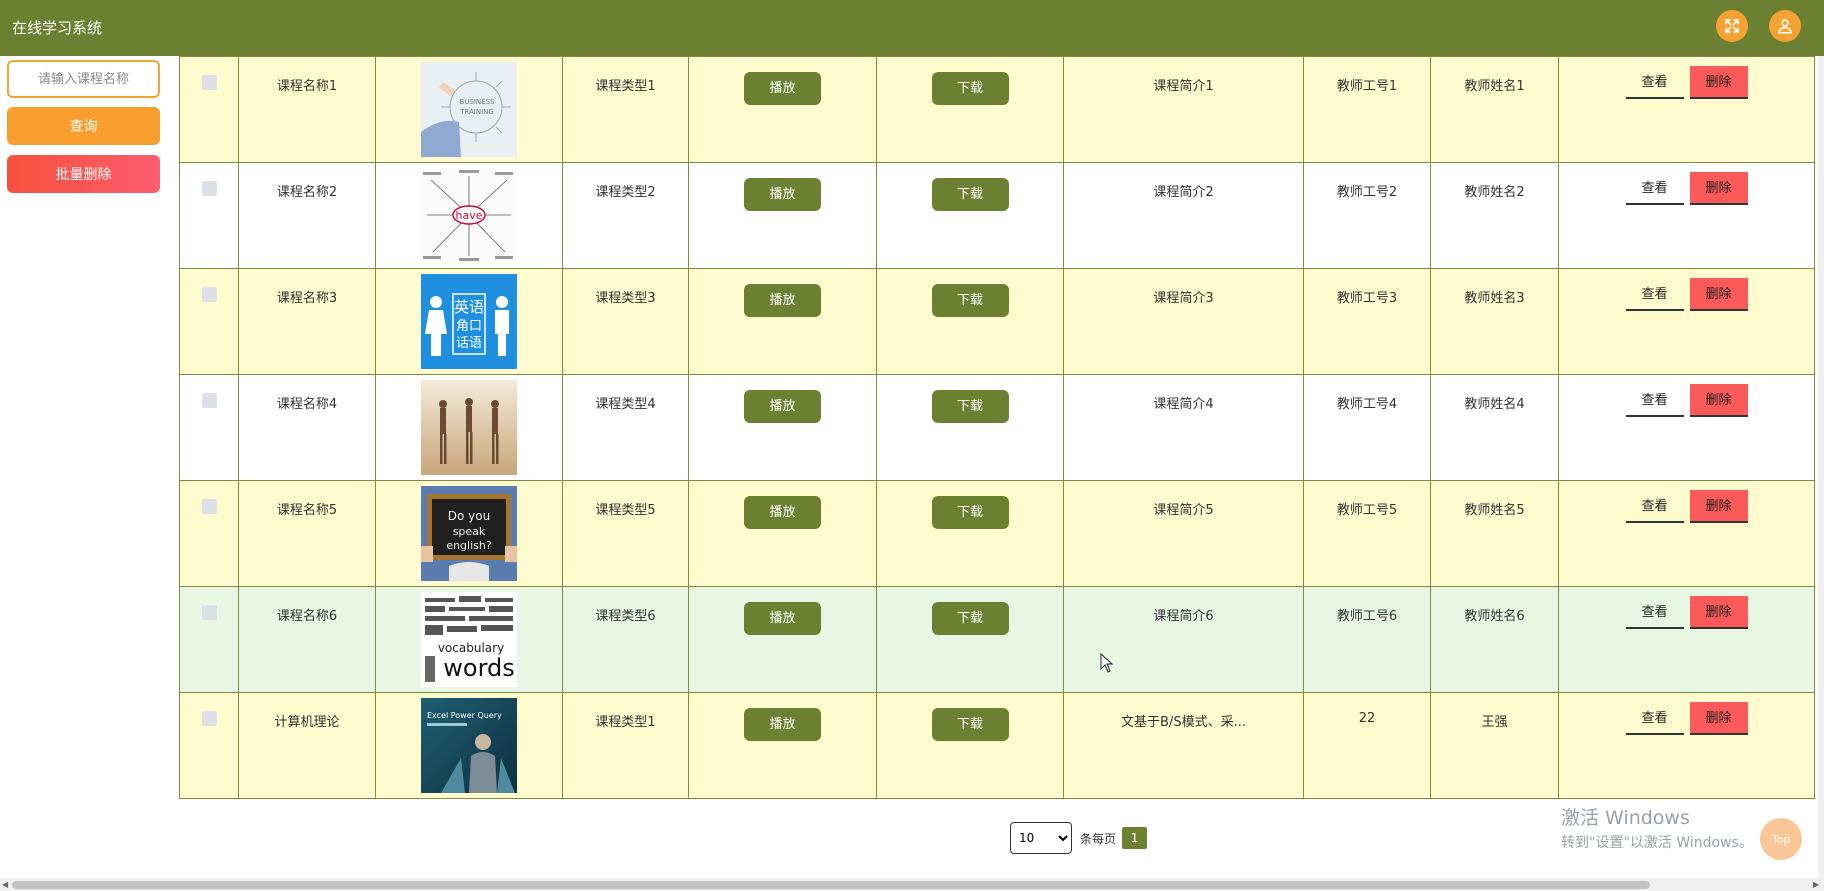 The image size is (1824, 891). What do you see at coordinates (1494, 639) in the screenshot?
I see `teacher-name: 教师姓名6` at bounding box center [1494, 639].